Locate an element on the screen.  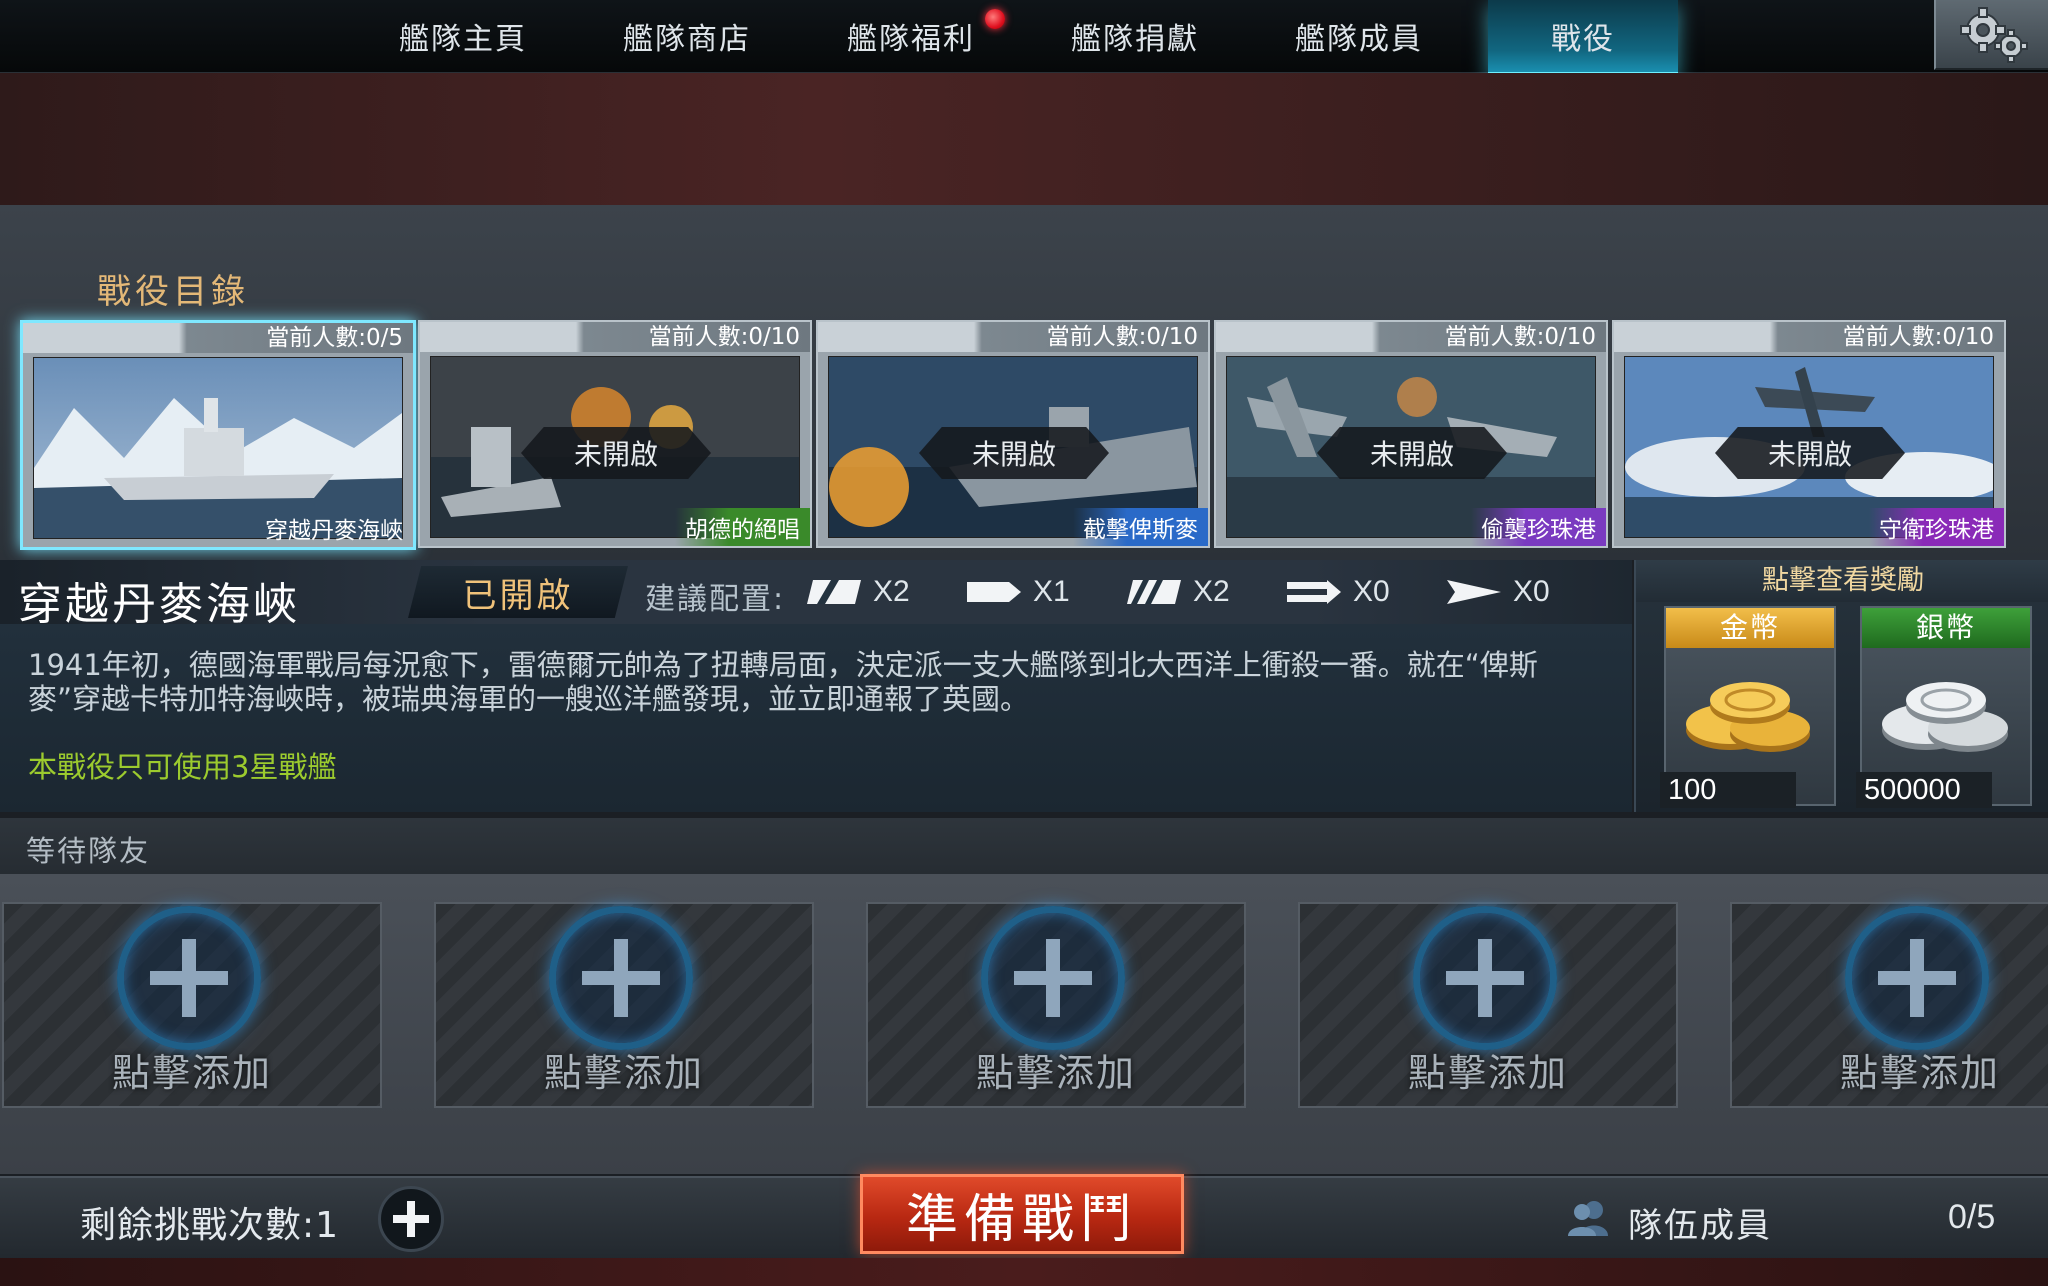
campaign-restriction: 本戰役只可使用3星戰艦 is located at coordinates (182, 767).